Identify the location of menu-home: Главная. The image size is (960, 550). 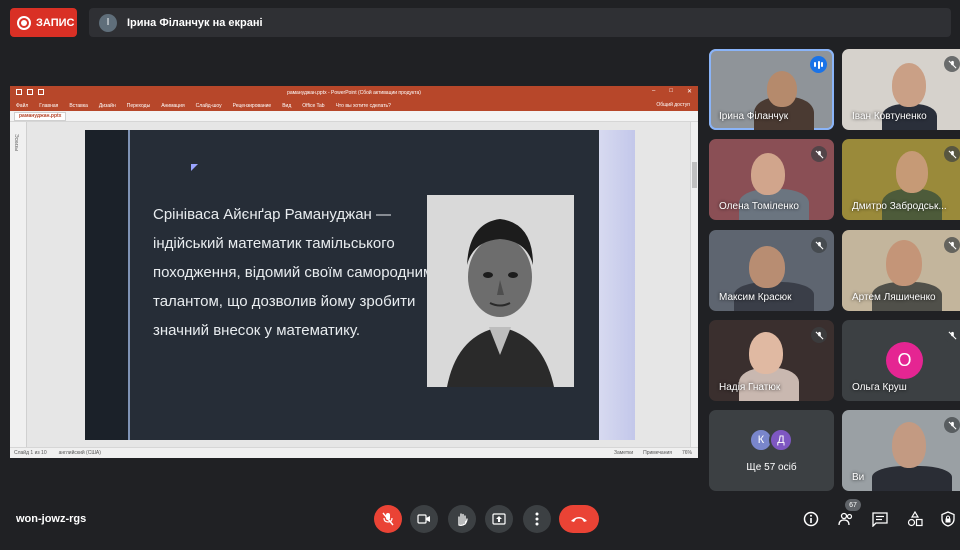
(49, 105).